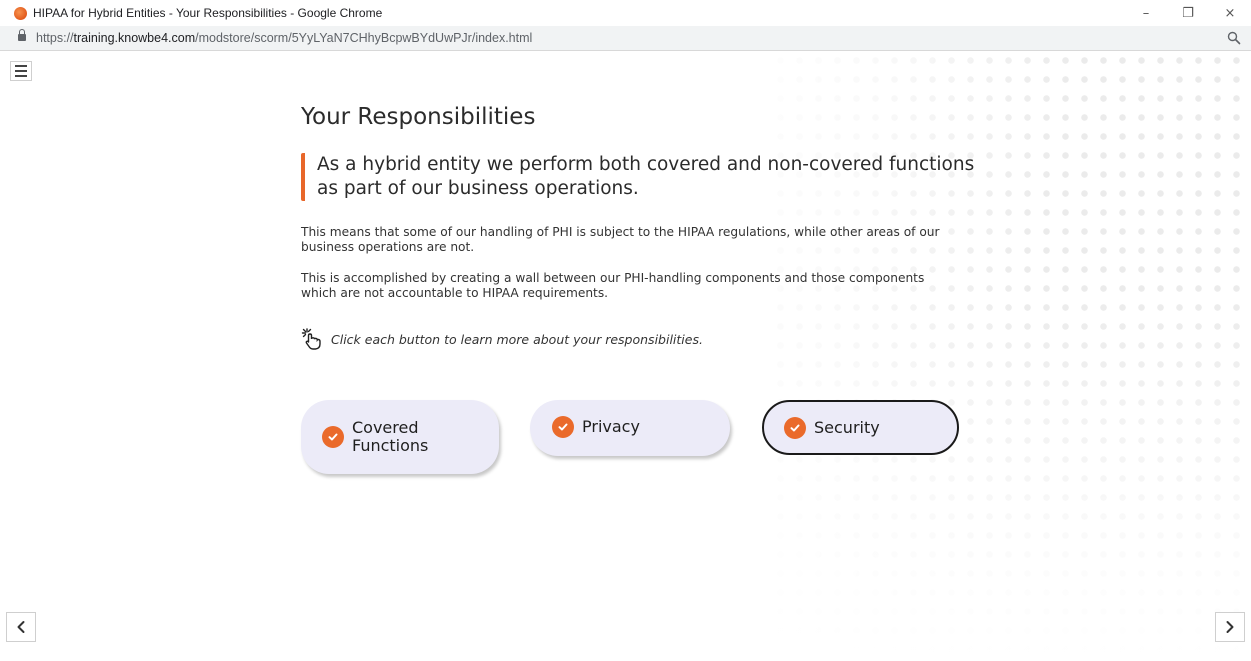  What do you see at coordinates (20, 13) in the screenshot?
I see `chrome-app-icon` at bounding box center [20, 13].